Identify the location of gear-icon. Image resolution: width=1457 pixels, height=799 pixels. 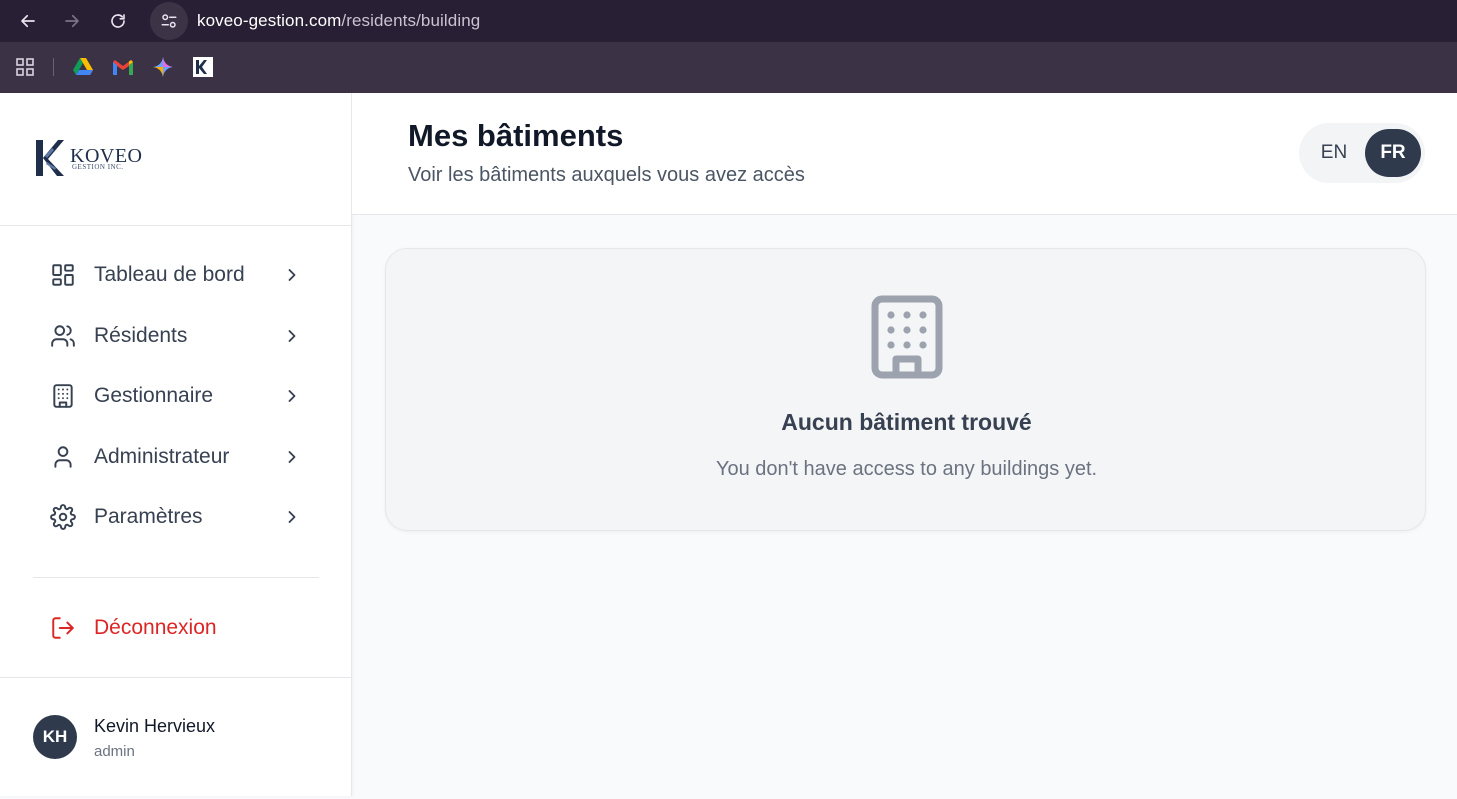
(63, 517).